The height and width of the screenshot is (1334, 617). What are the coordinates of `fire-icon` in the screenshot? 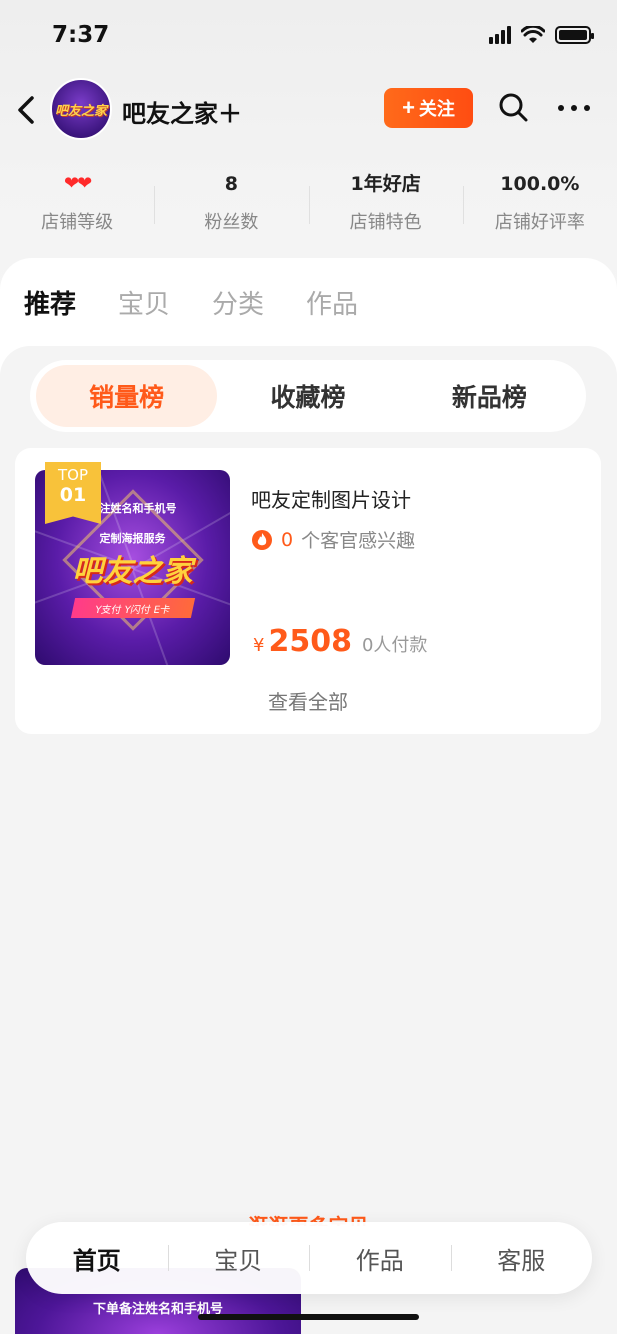 It's located at (262, 539).